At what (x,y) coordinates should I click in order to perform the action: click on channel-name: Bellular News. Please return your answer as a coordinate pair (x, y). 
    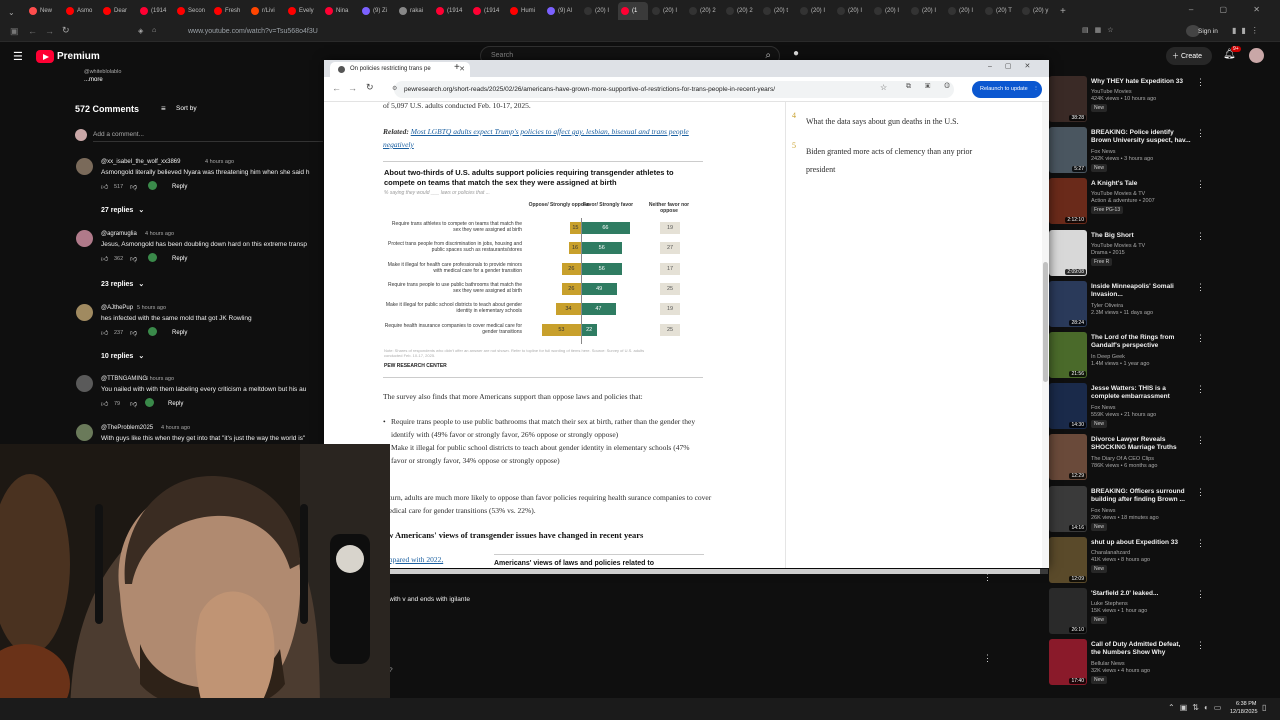
    Looking at the image, I should click on (1108, 664).